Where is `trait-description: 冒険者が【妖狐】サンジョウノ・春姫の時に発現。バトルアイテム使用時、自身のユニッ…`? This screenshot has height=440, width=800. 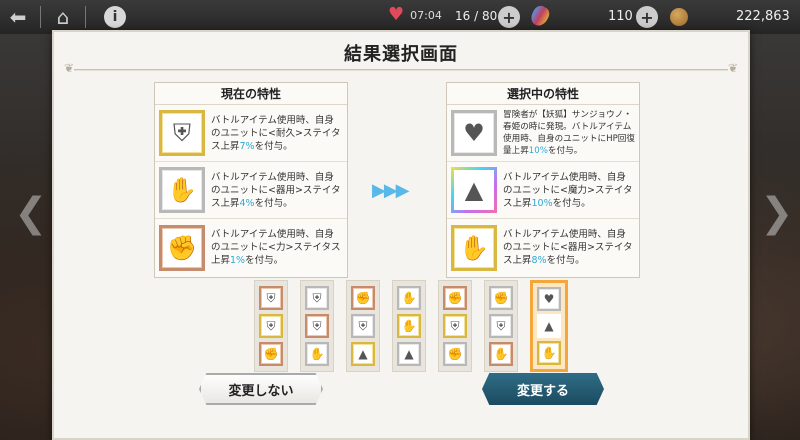 trait-description: 冒険者が【妖狐】サンジョウノ・春姫の時に発現。バトルアイテム使用時、自身のユニッ… is located at coordinates (569, 133).